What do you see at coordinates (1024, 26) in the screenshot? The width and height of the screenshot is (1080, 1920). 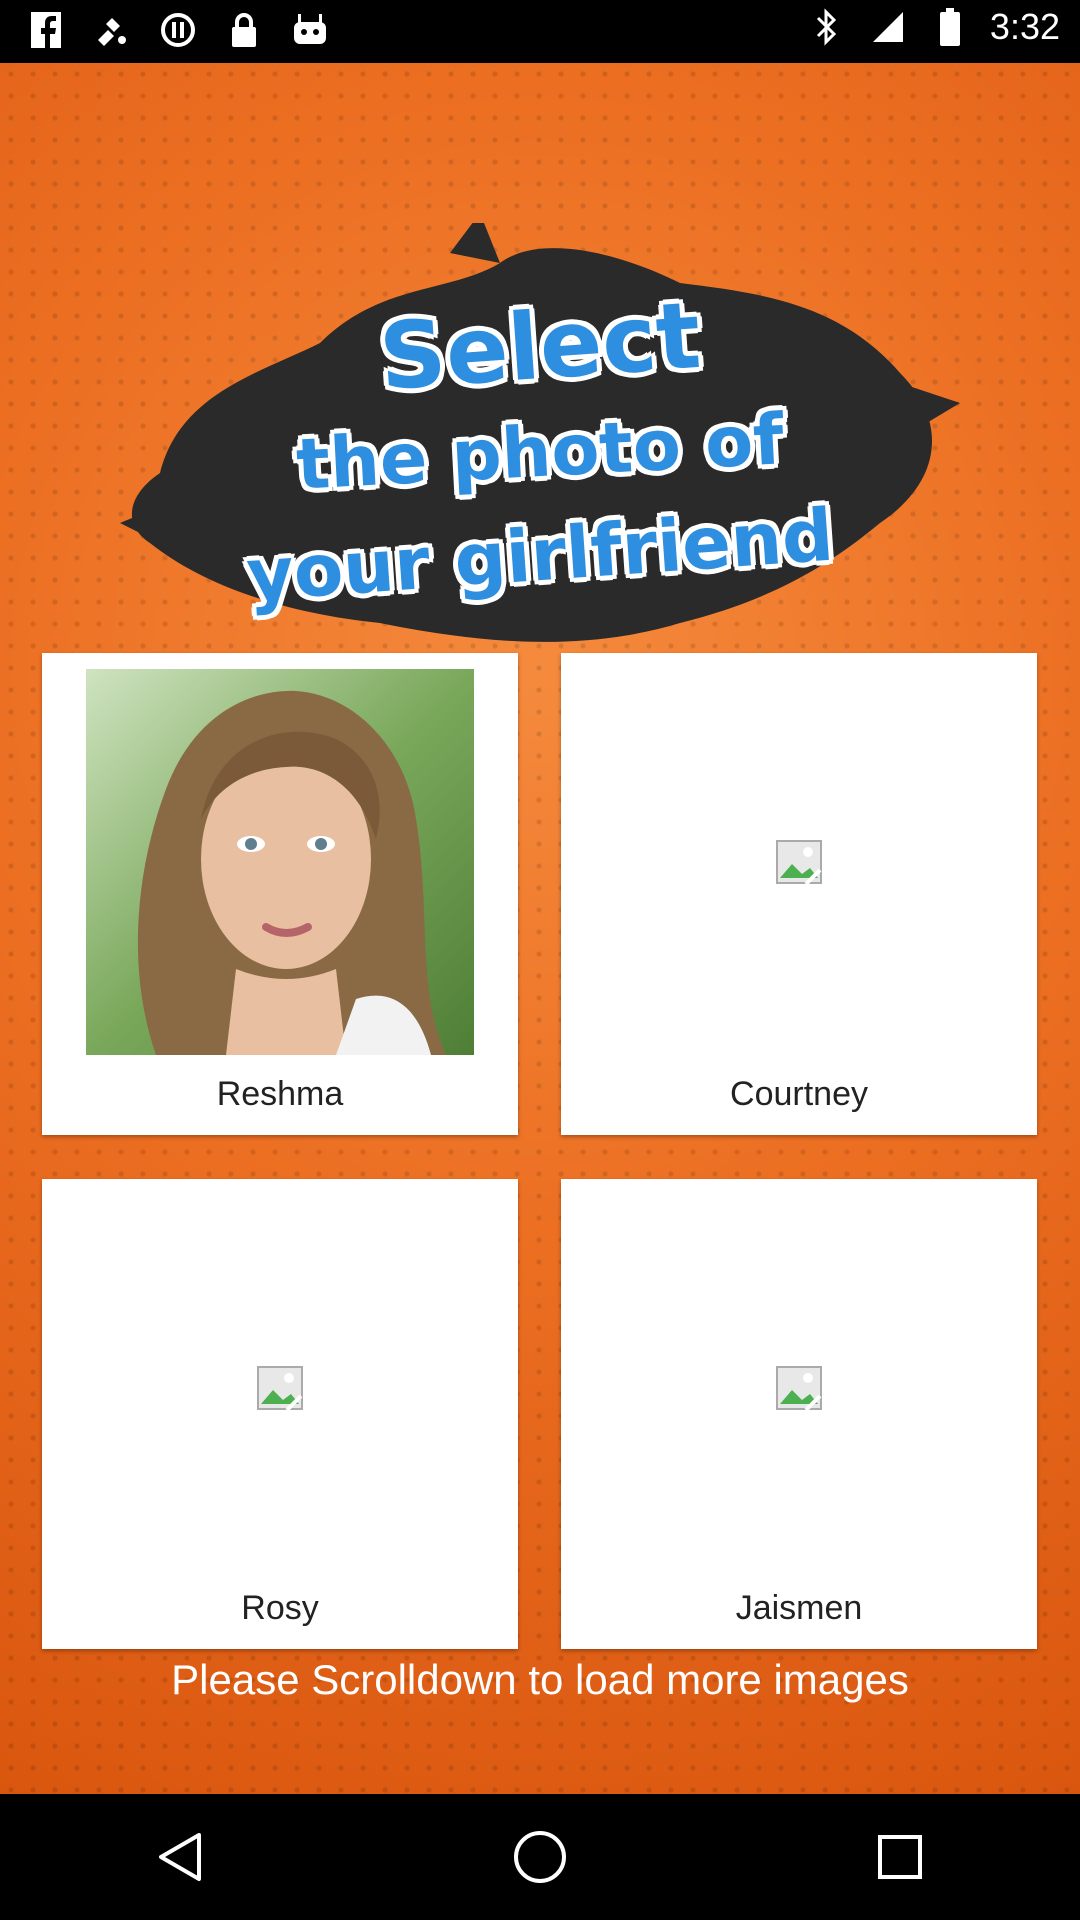 I see `status-time: 3:32` at bounding box center [1024, 26].